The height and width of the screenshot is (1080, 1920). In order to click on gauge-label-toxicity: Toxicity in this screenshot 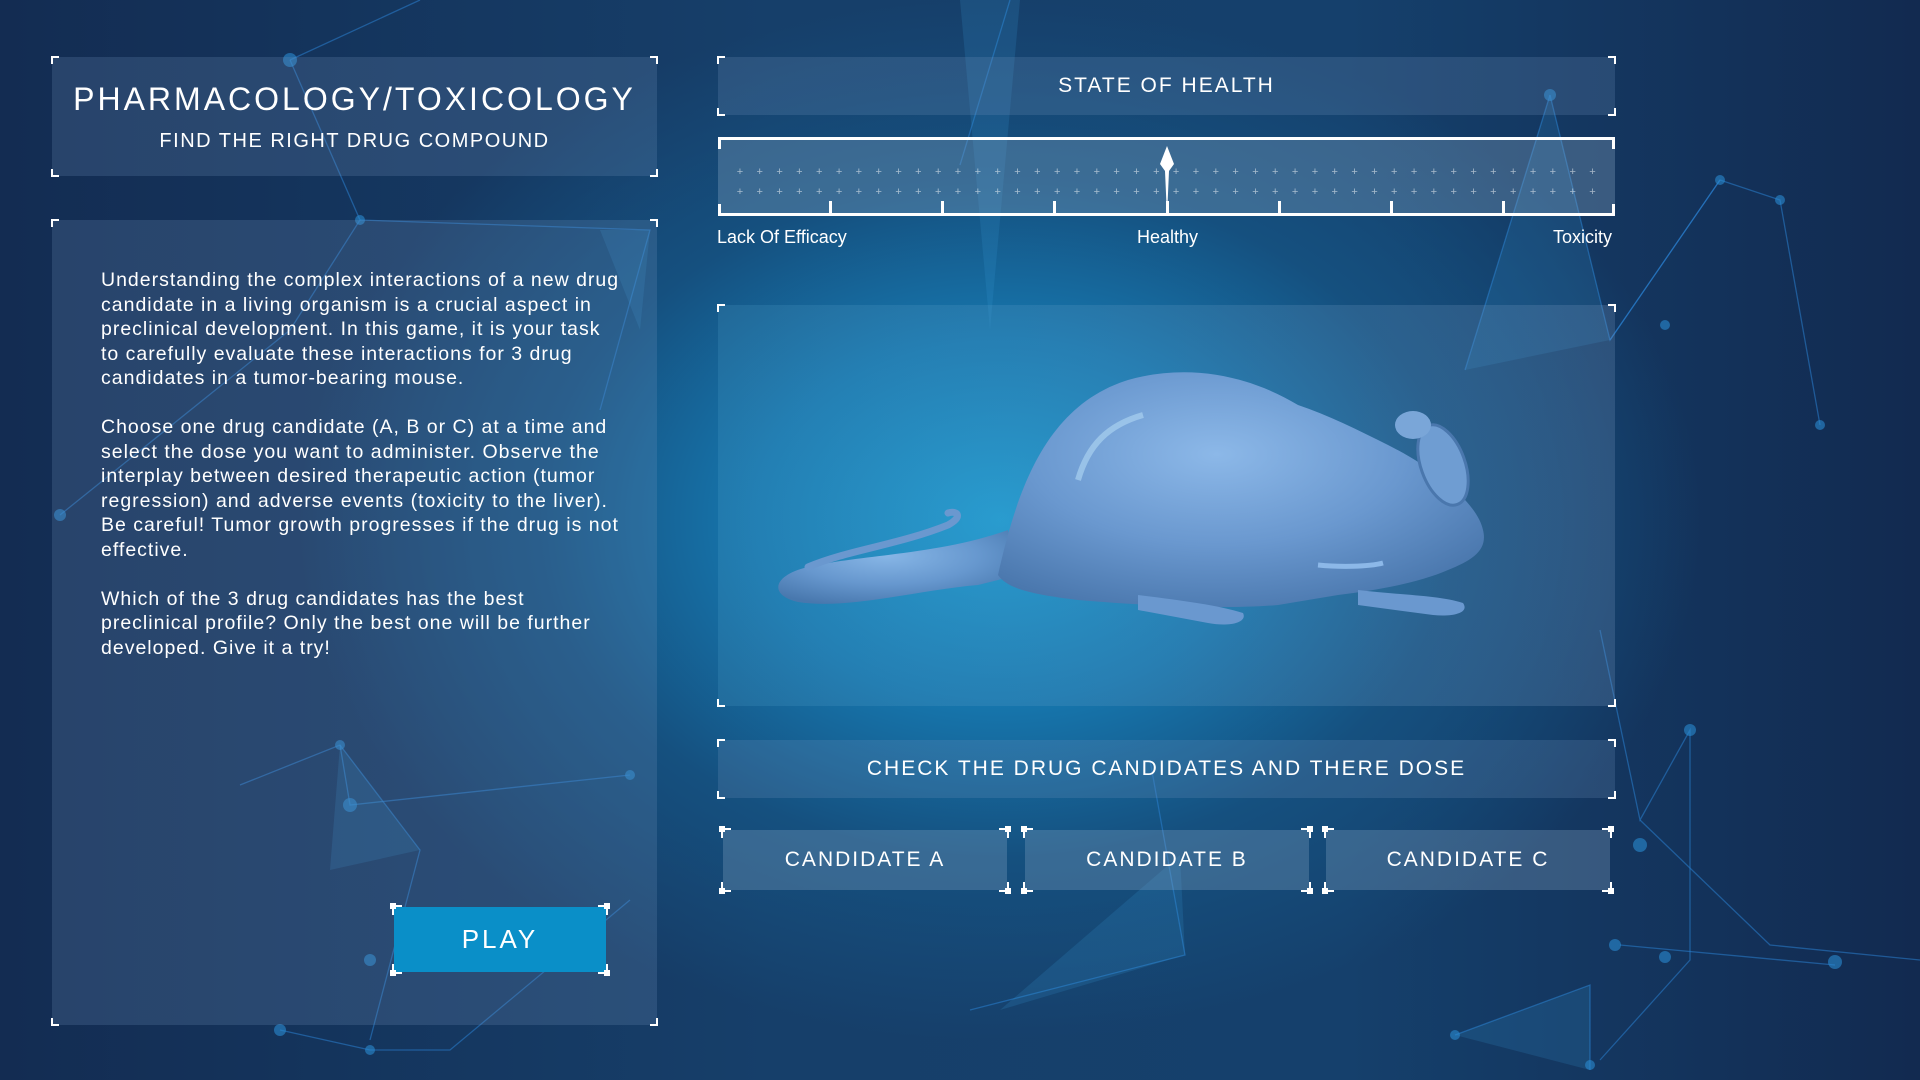, I will do `click(1583, 237)`.